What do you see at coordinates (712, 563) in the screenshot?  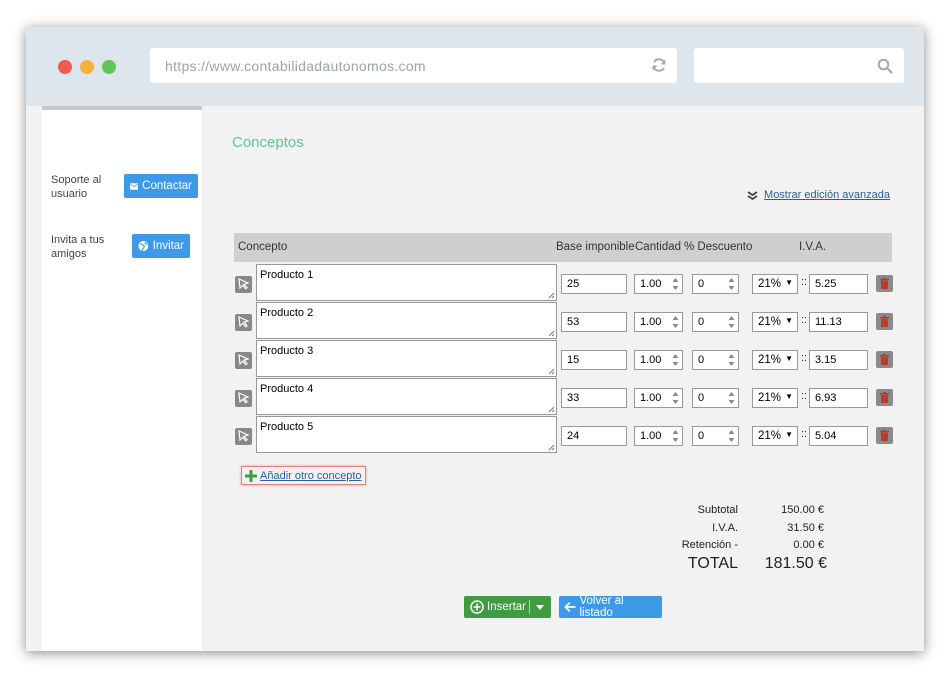 I see `total-label: TOTAL` at bounding box center [712, 563].